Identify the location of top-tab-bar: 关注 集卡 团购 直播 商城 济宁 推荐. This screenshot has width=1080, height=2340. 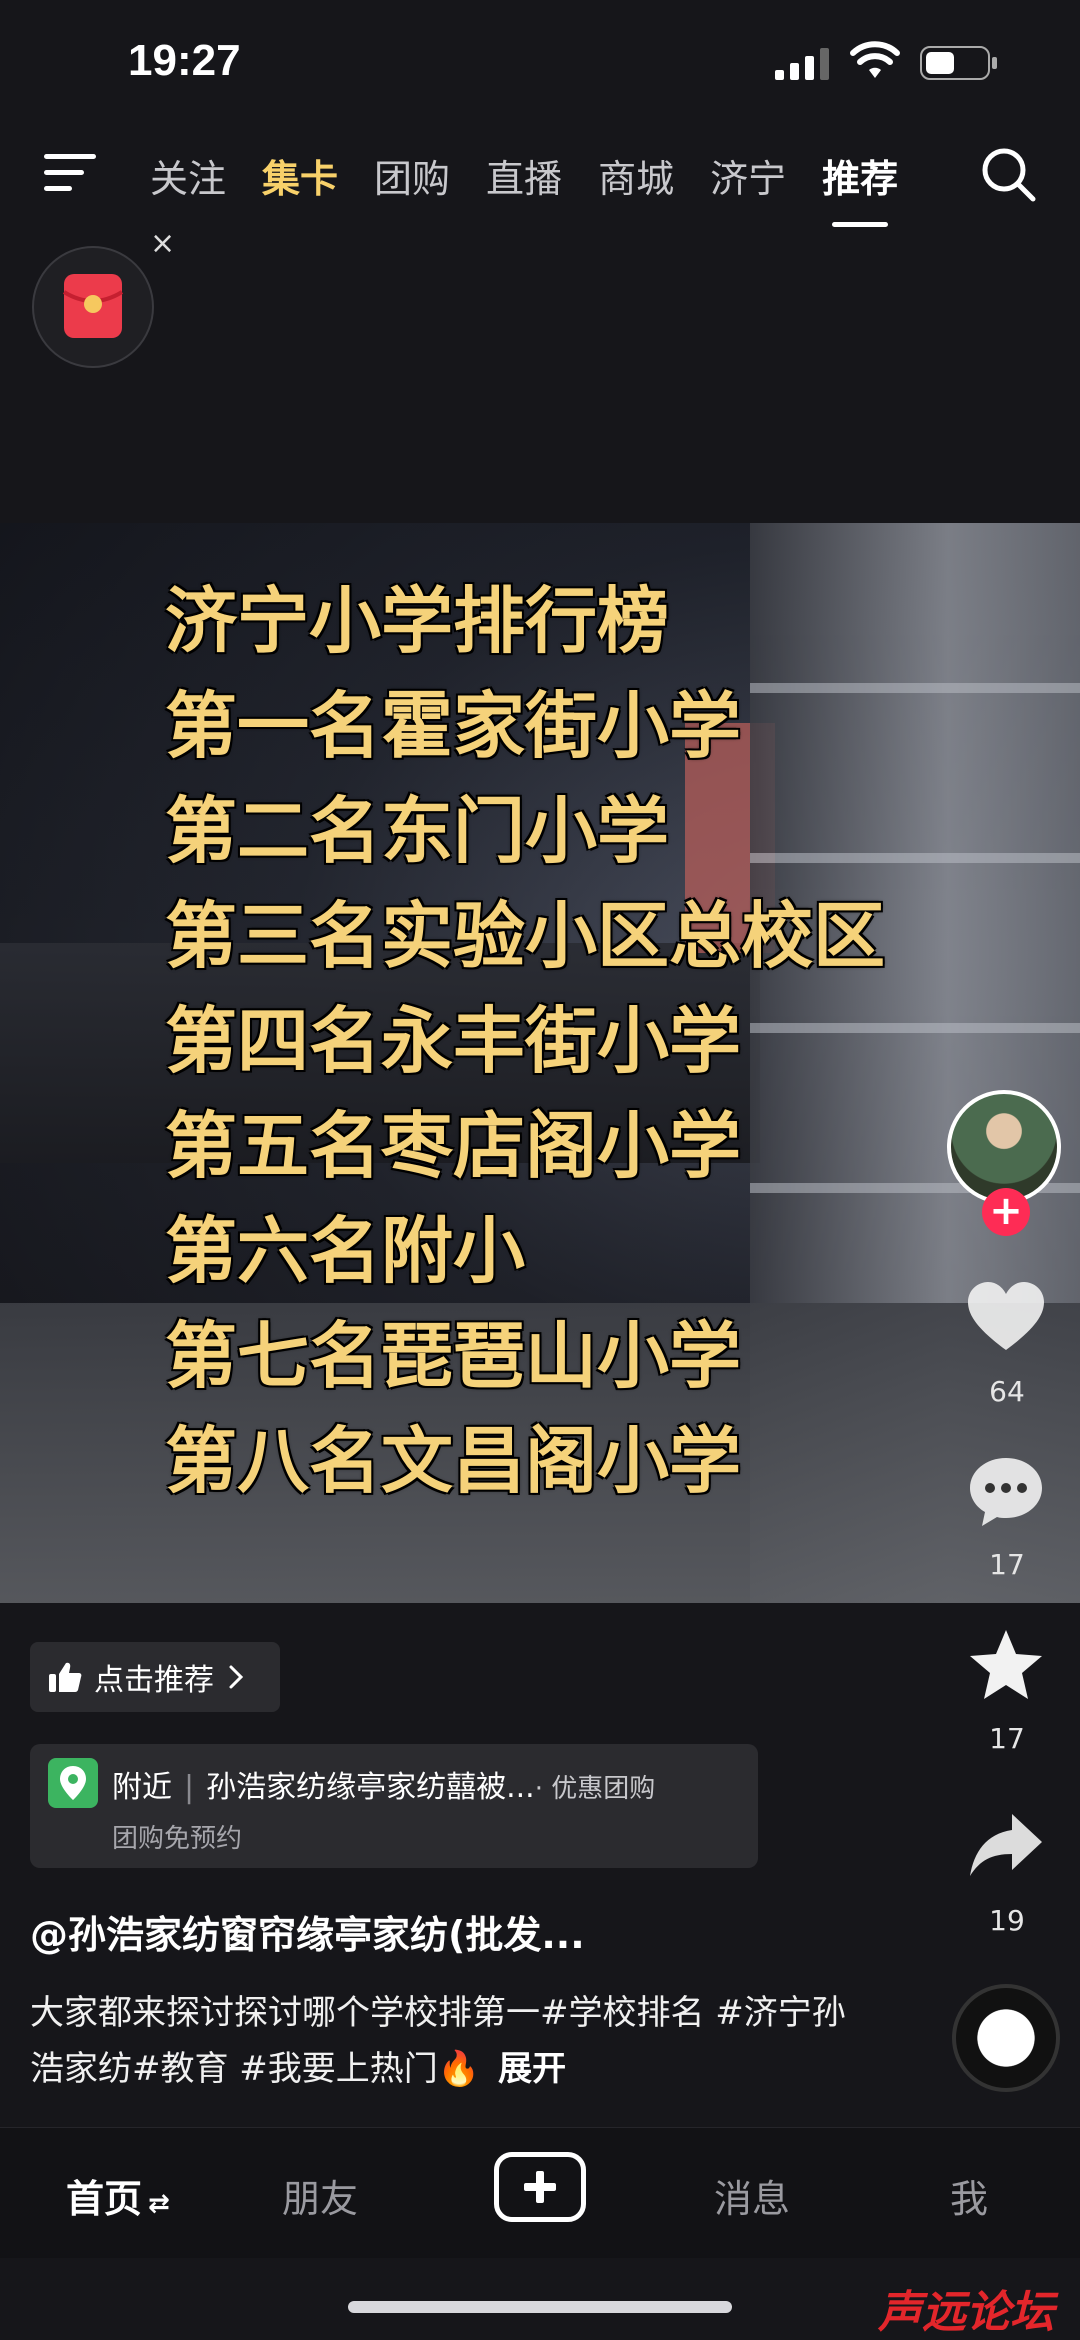
(542, 187).